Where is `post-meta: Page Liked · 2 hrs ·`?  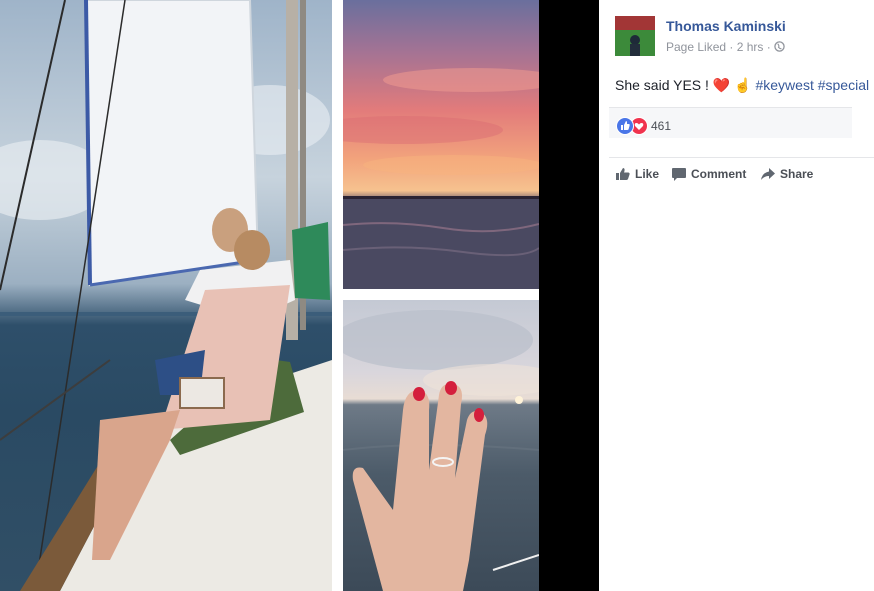
post-meta: Page Liked · 2 hrs · is located at coordinates (725, 47).